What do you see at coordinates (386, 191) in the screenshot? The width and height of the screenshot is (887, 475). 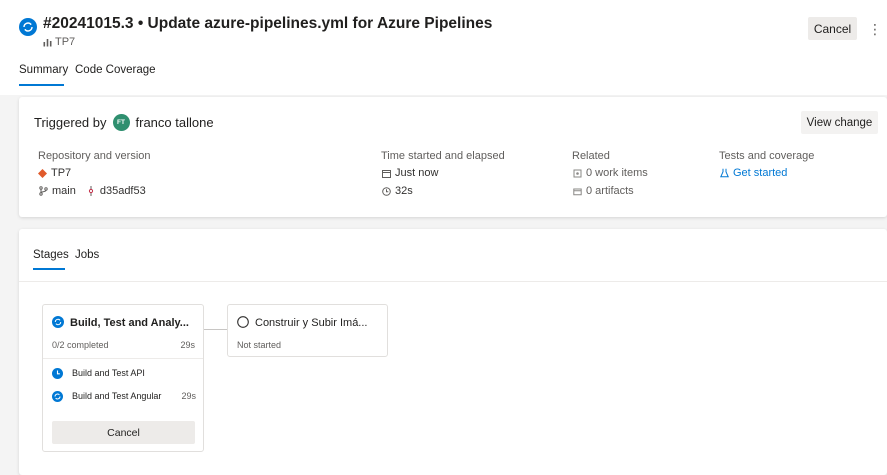 I see `clock-icon` at bounding box center [386, 191].